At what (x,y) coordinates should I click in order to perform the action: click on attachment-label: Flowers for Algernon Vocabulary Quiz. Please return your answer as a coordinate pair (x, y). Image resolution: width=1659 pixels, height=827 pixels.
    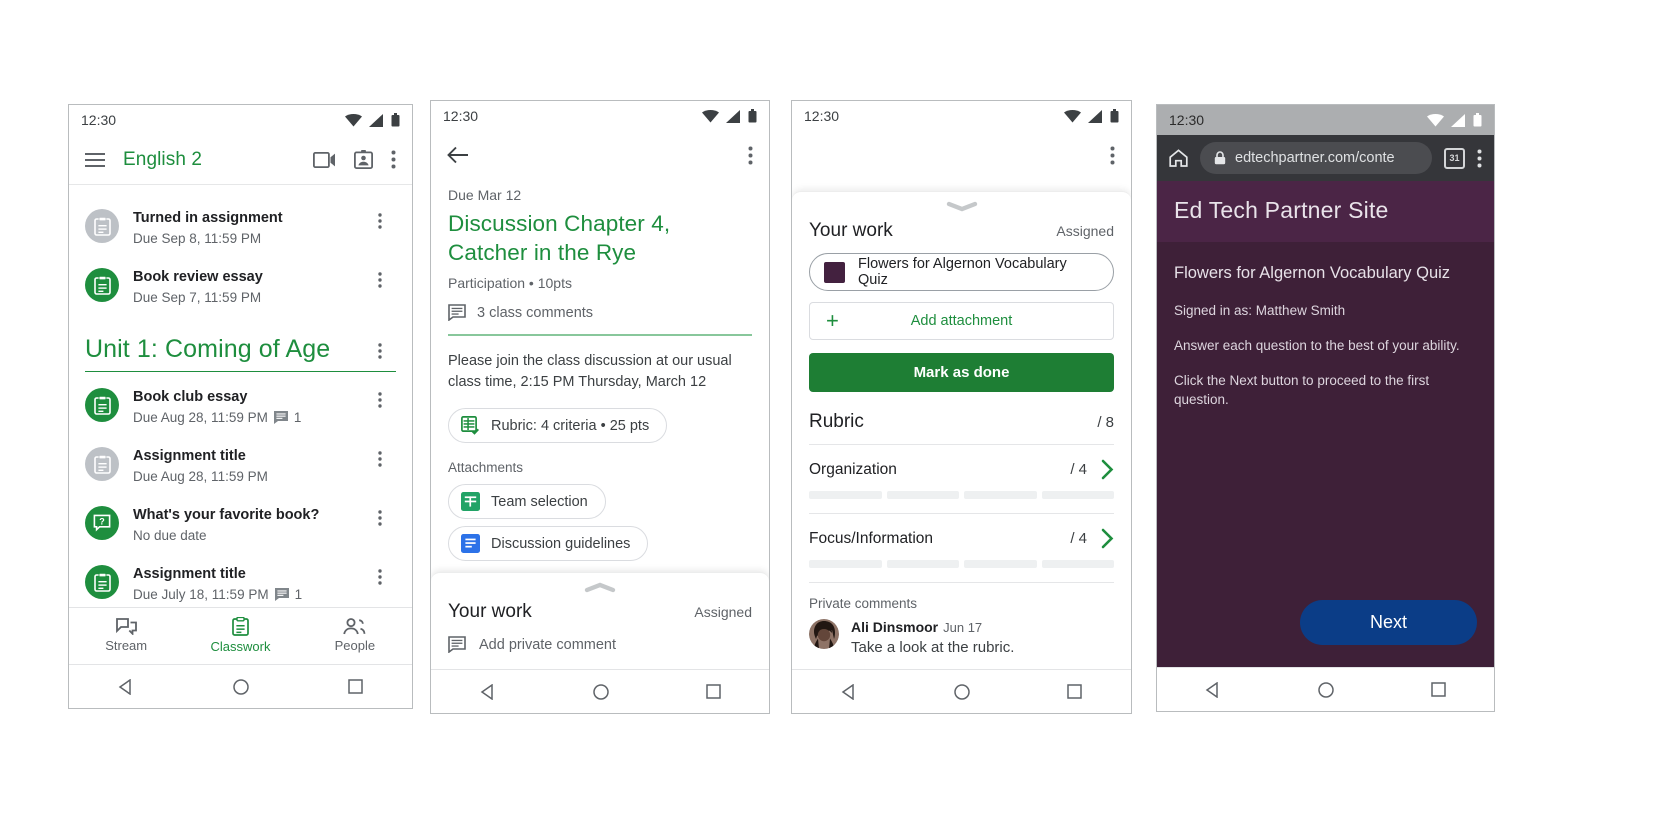
    Looking at the image, I should click on (962, 272).